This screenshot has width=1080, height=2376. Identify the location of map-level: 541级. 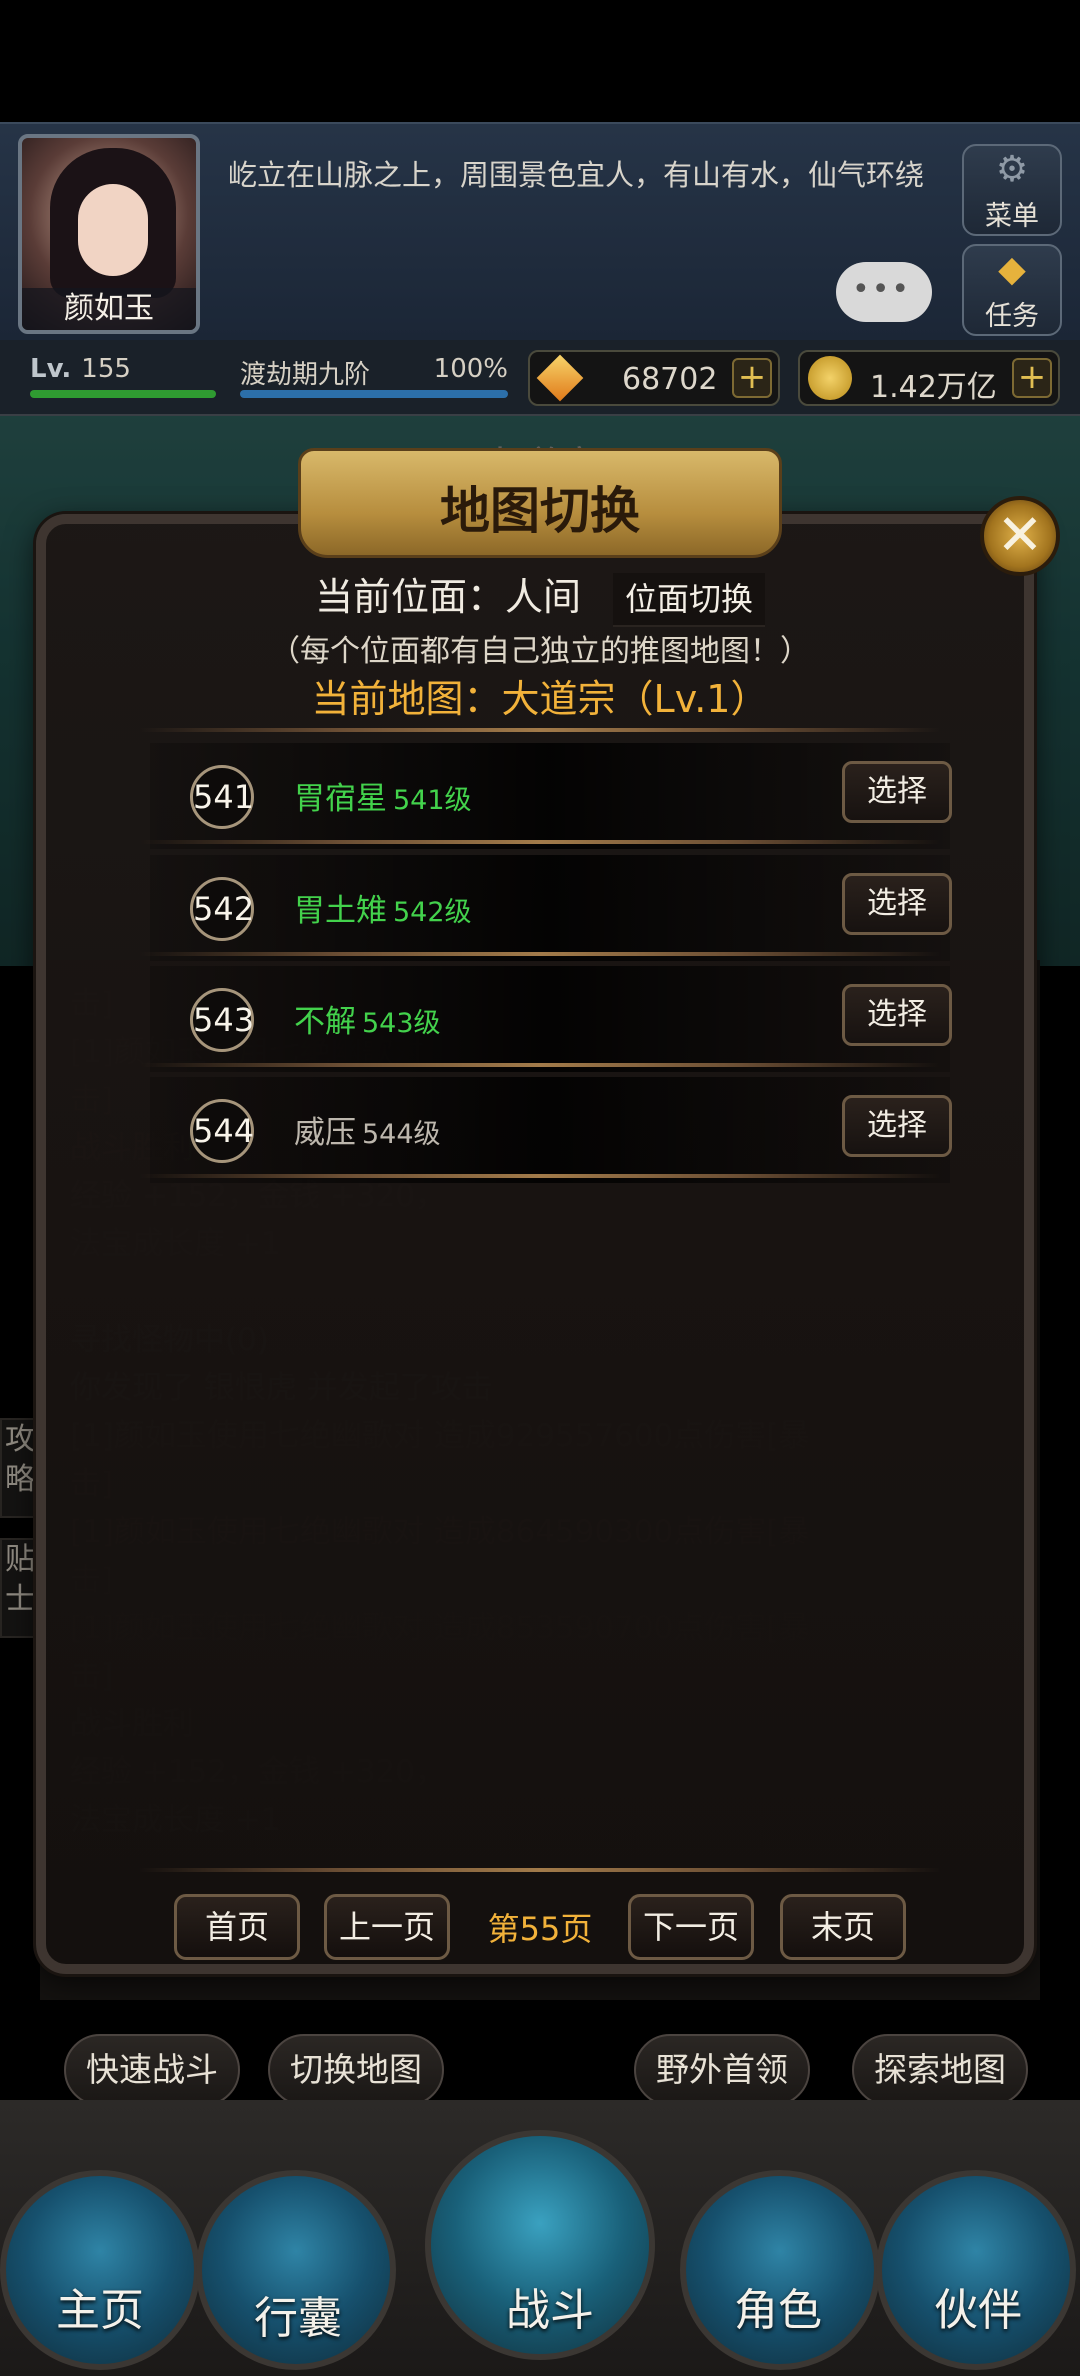
(432, 800).